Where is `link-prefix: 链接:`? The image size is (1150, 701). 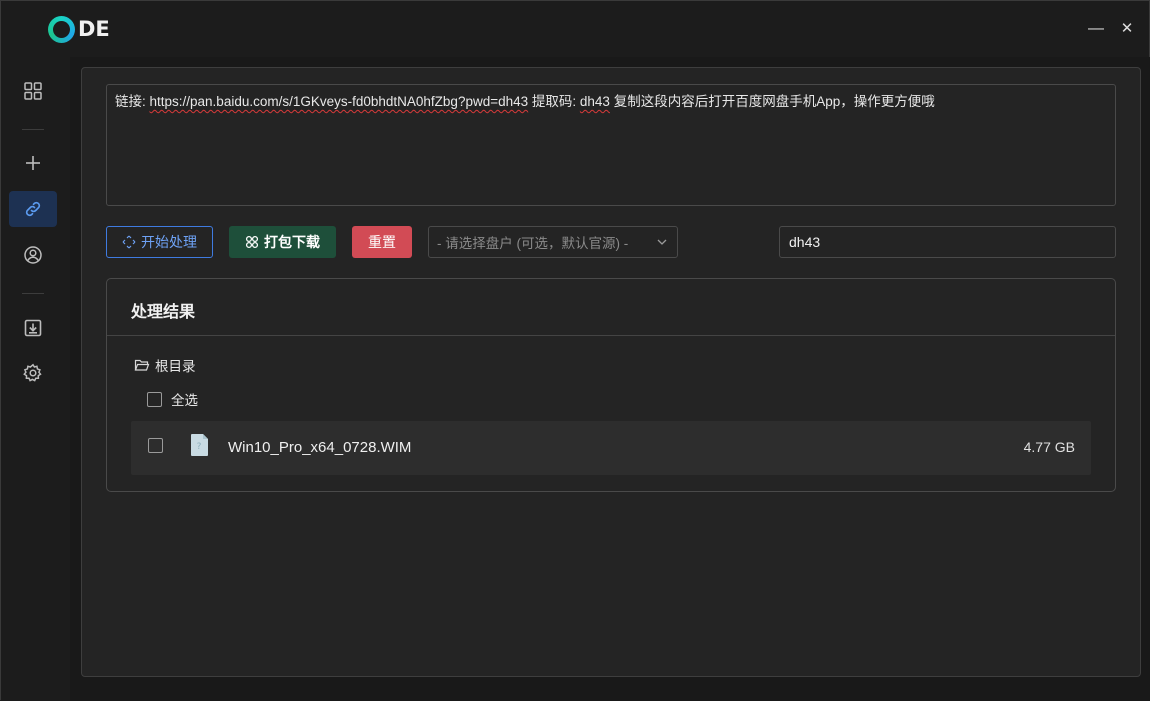 link-prefix: 链接: is located at coordinates (132, 101).